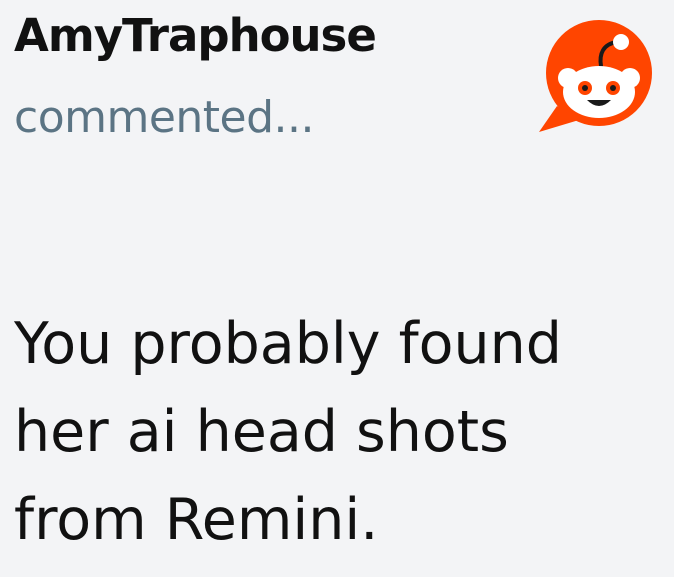 This screenshot has width=674, height=577. Describe the element at coordinates (195, 36) in the screenshot. I see `comment-username: AmyTraphouse` at that location.